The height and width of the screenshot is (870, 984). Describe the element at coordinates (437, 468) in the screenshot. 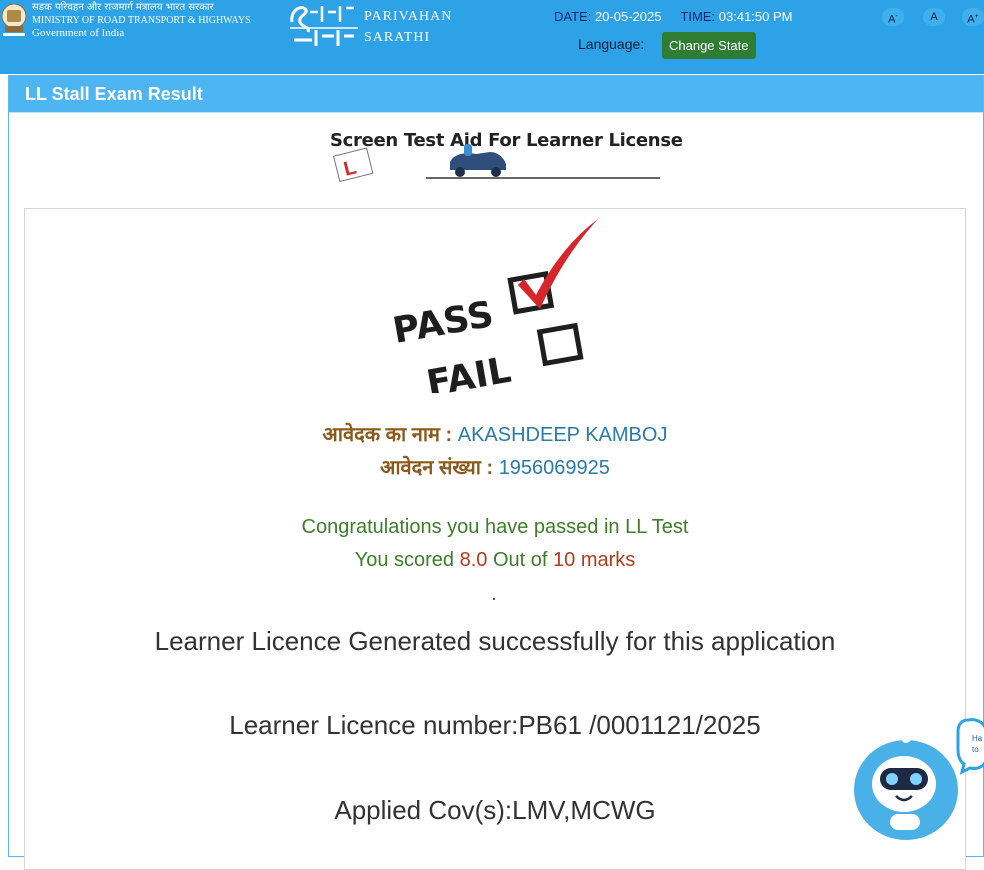

I see `application-number-label: आवेदन संख्या :` at that location.